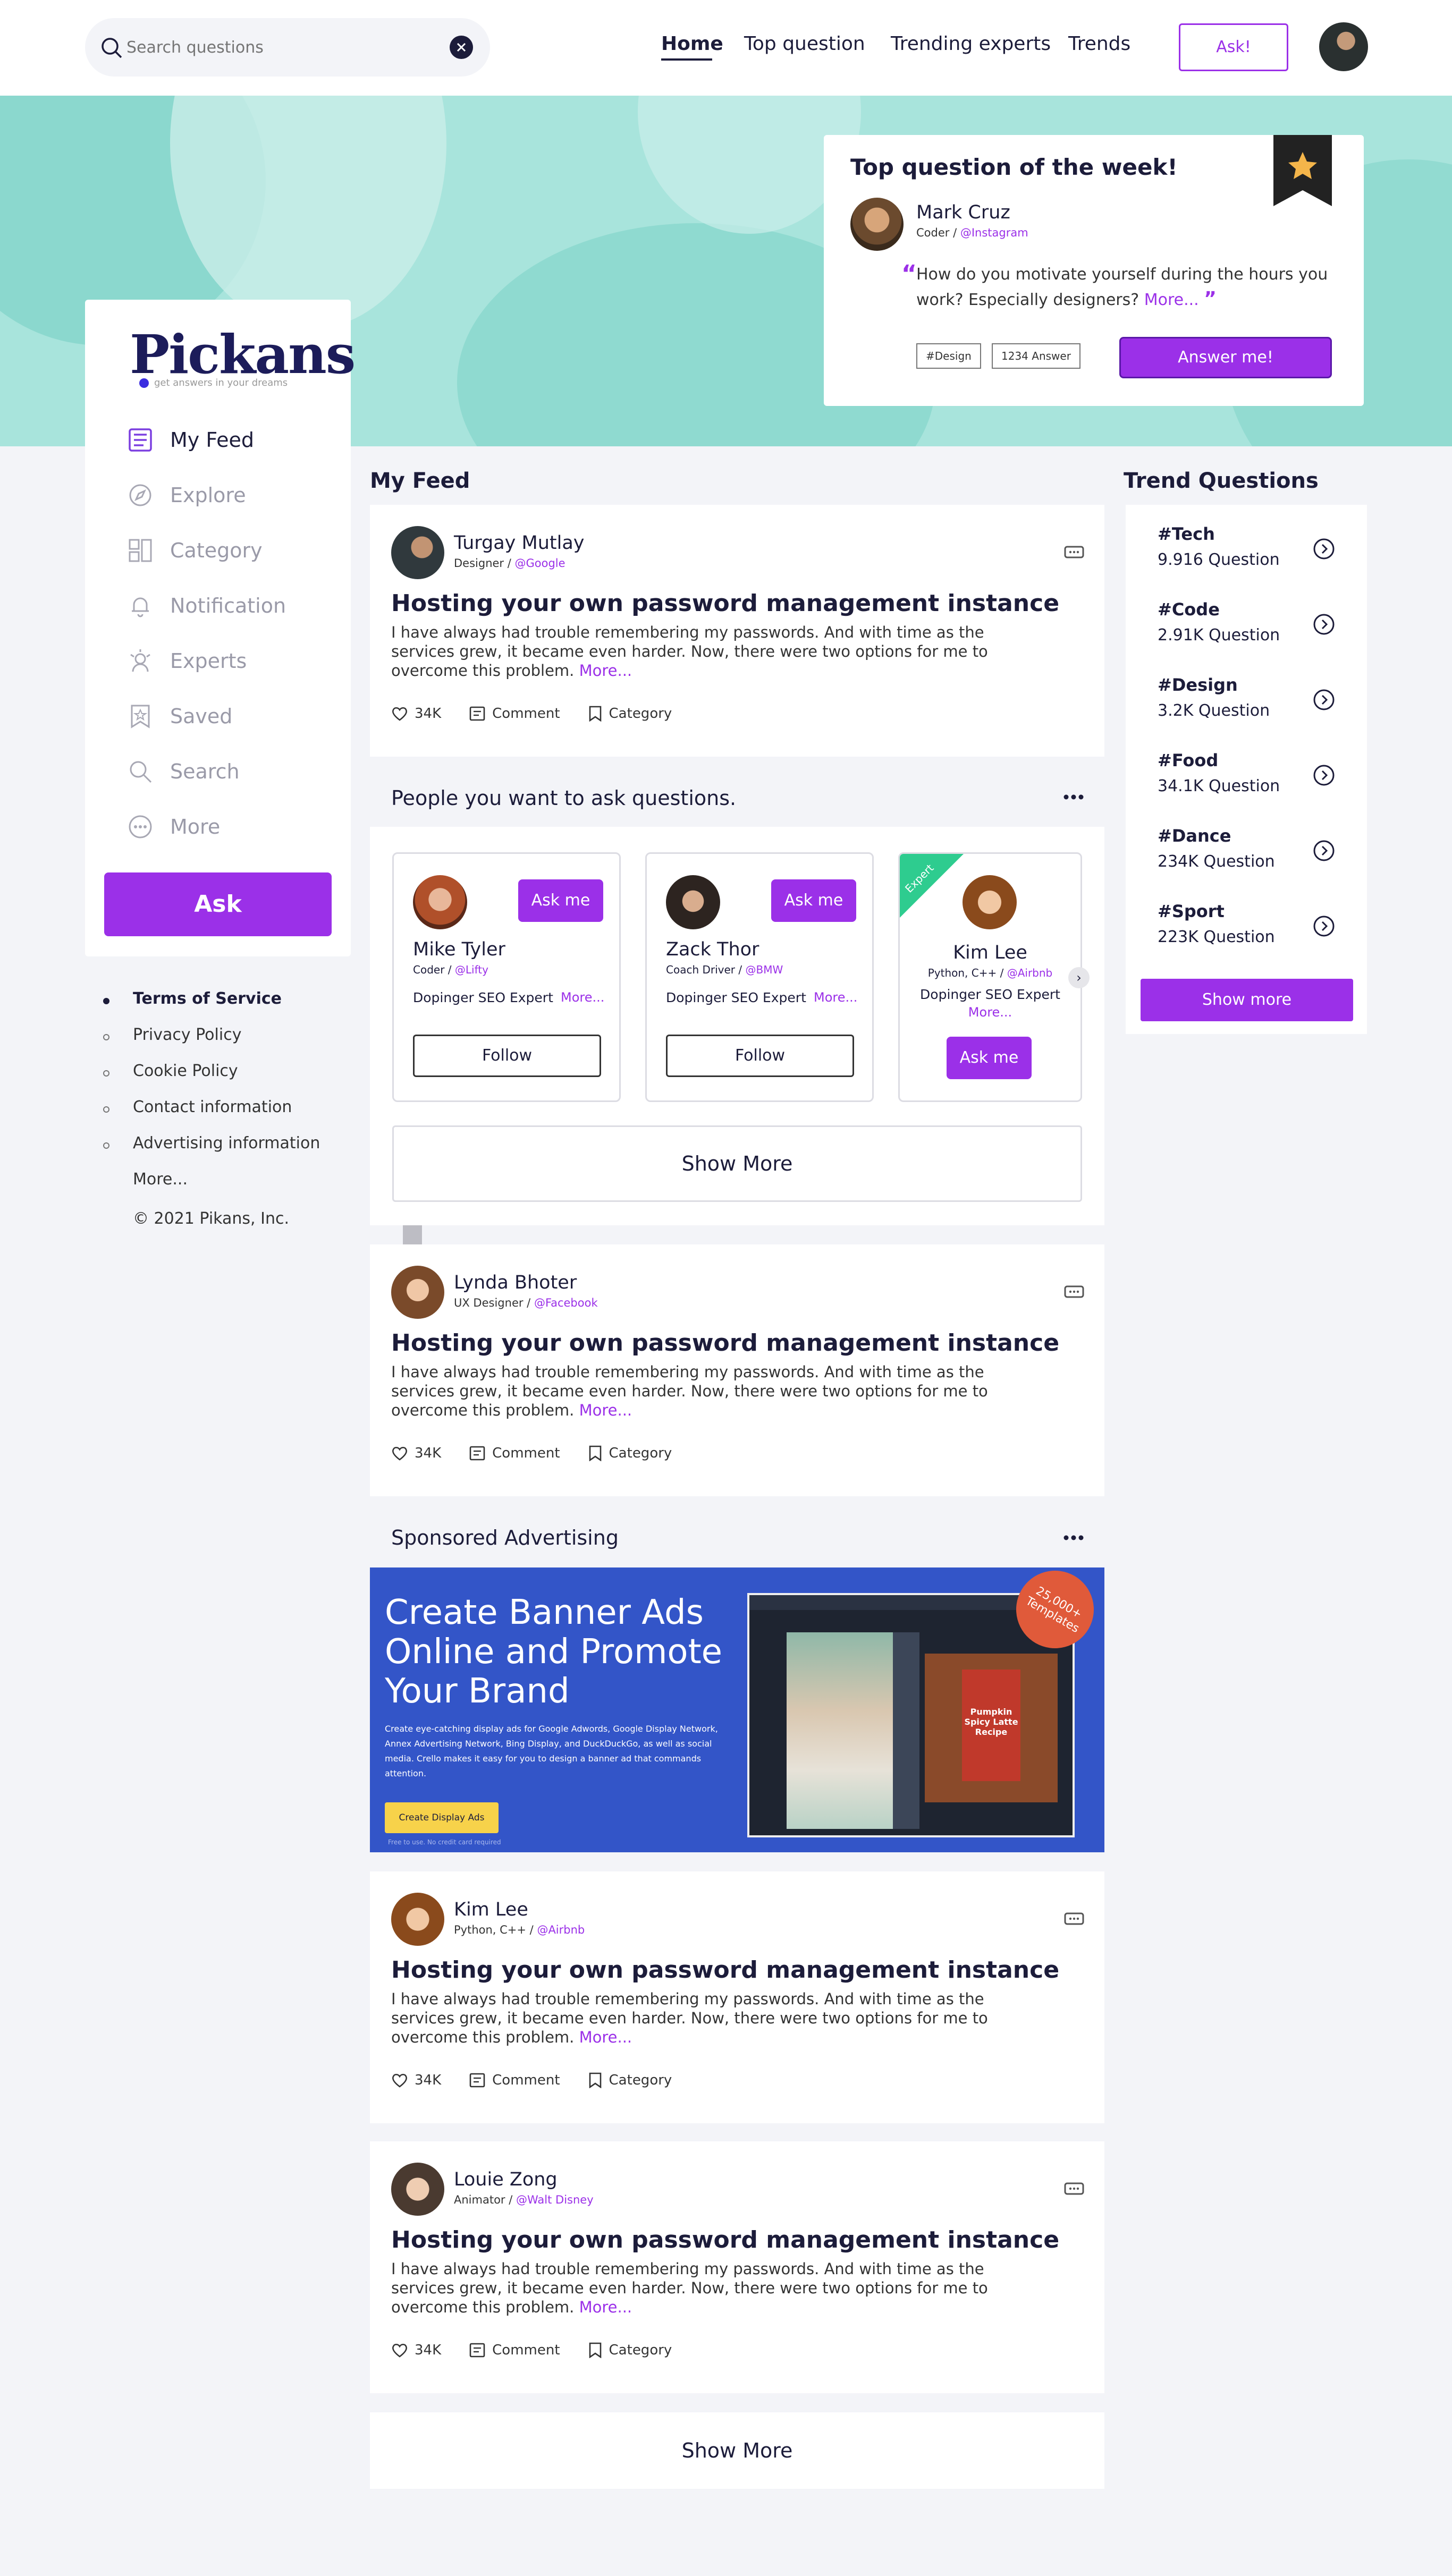 The image size is (1452, 2576). Describe the element at coordinates (1247, 1000) in the screenshot. I see `trends-show-more-button: Show more` at that location.